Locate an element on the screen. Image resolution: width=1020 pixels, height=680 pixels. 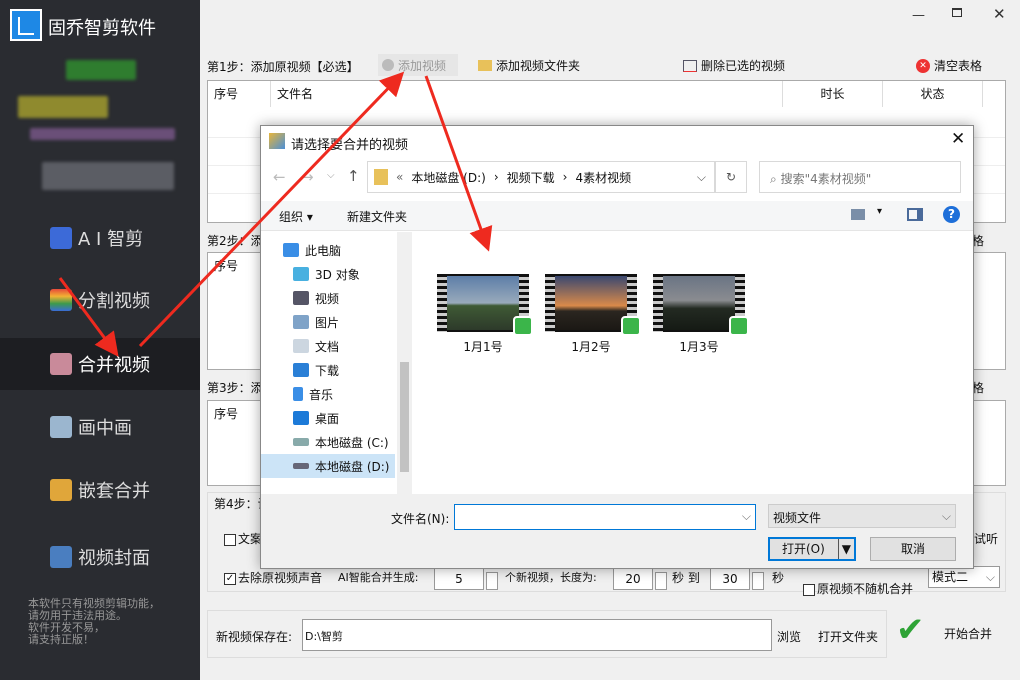
count-dropdown is located at coordinates (492, 581).